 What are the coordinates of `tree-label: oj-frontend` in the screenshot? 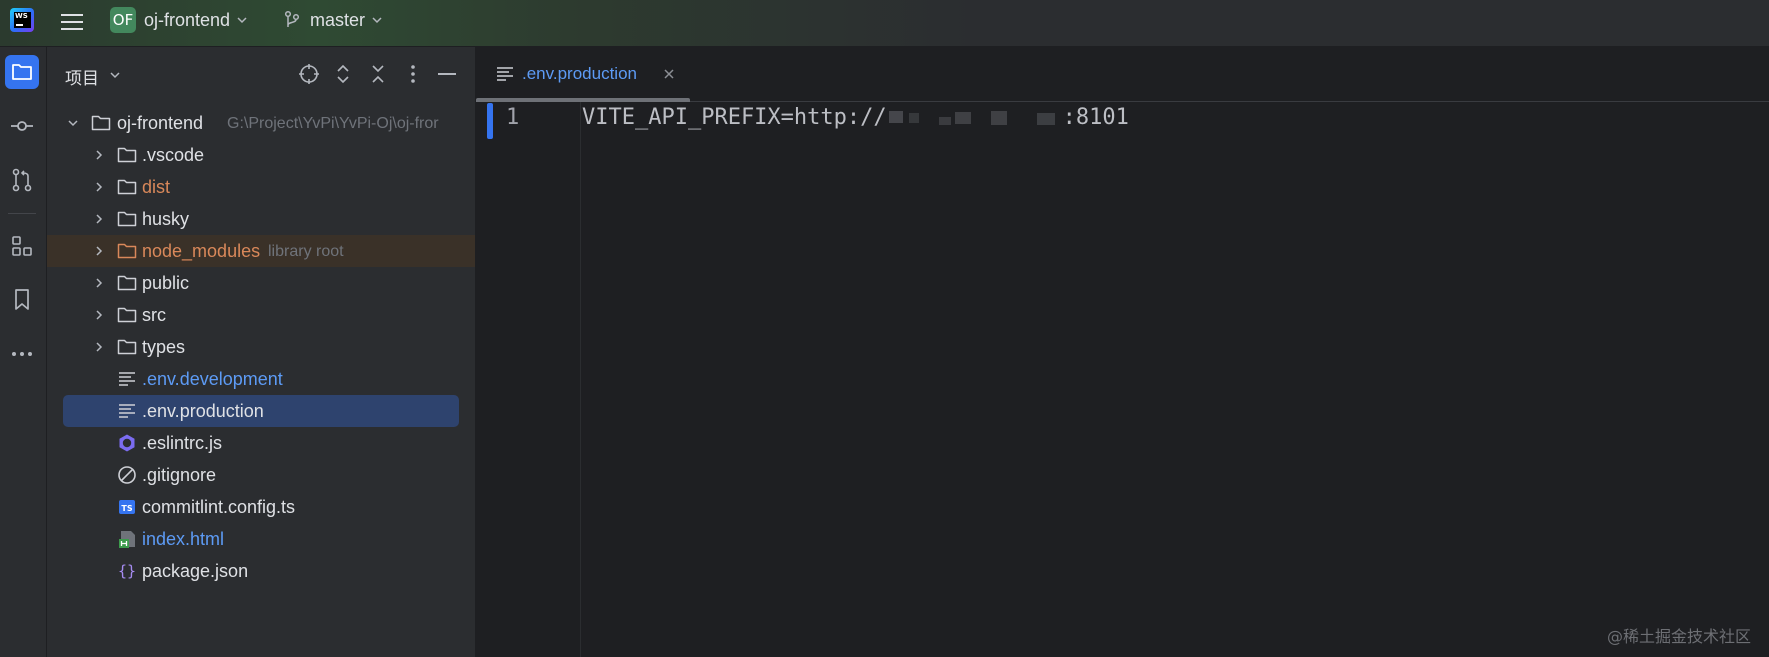 It's located at (160, 123).